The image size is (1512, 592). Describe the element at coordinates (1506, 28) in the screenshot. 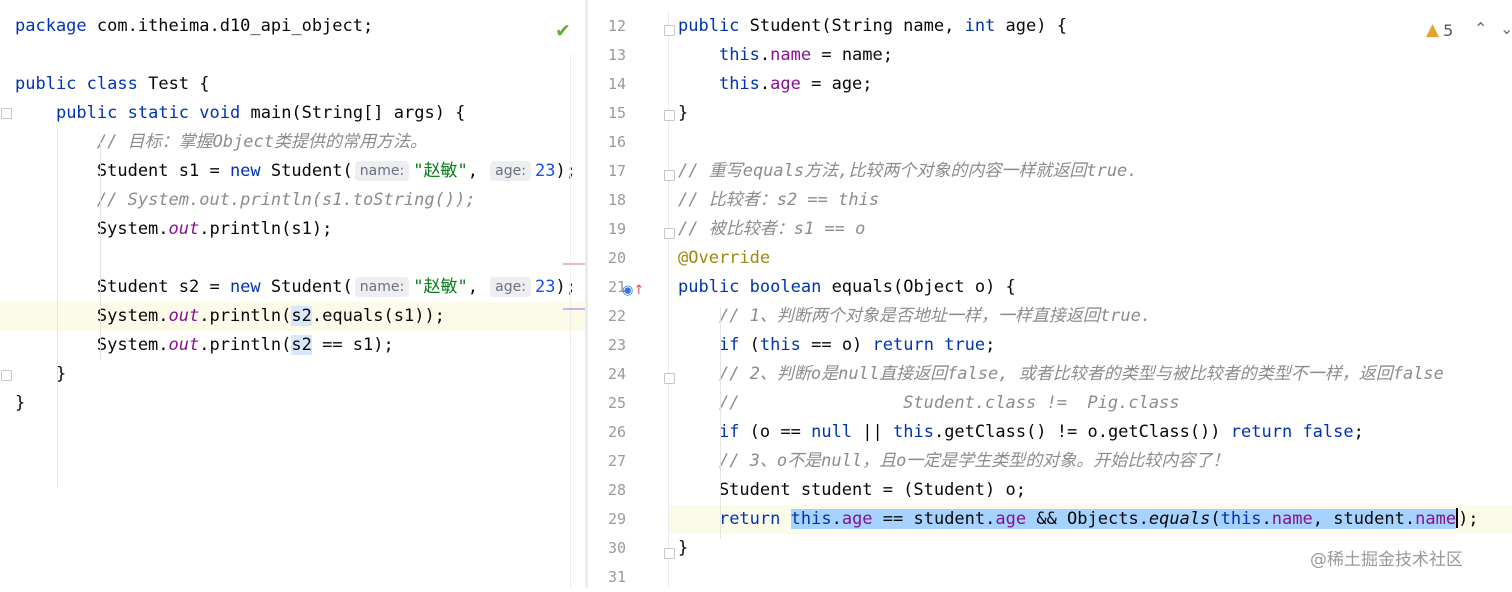

I see `next-highlight-icon: ⌄` at that location.